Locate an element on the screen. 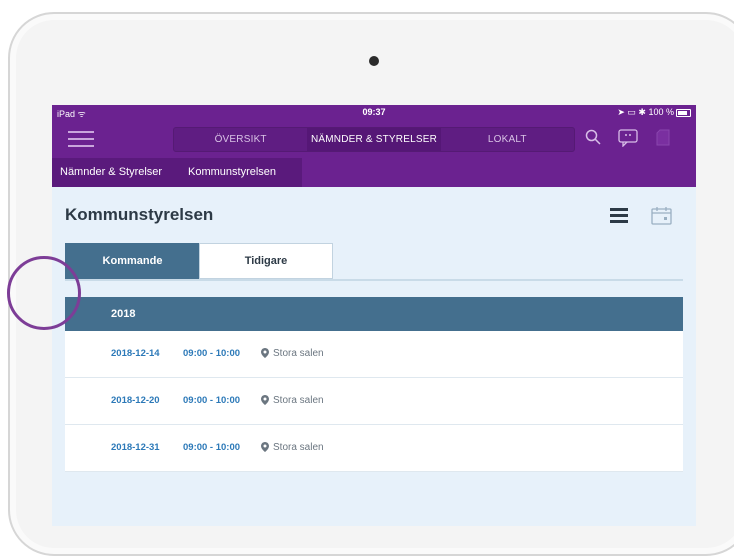  page-title: Kommunstyrelsen is located at coordinates (139, 214).